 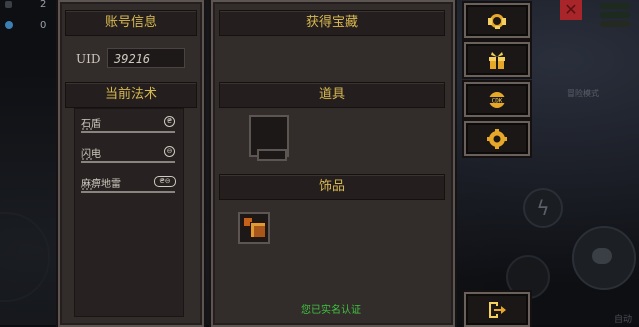 What do you see at coordinates (623, 320) in the screenshot?
I see `auto-label: 自动` at bounding box center [623, 320].